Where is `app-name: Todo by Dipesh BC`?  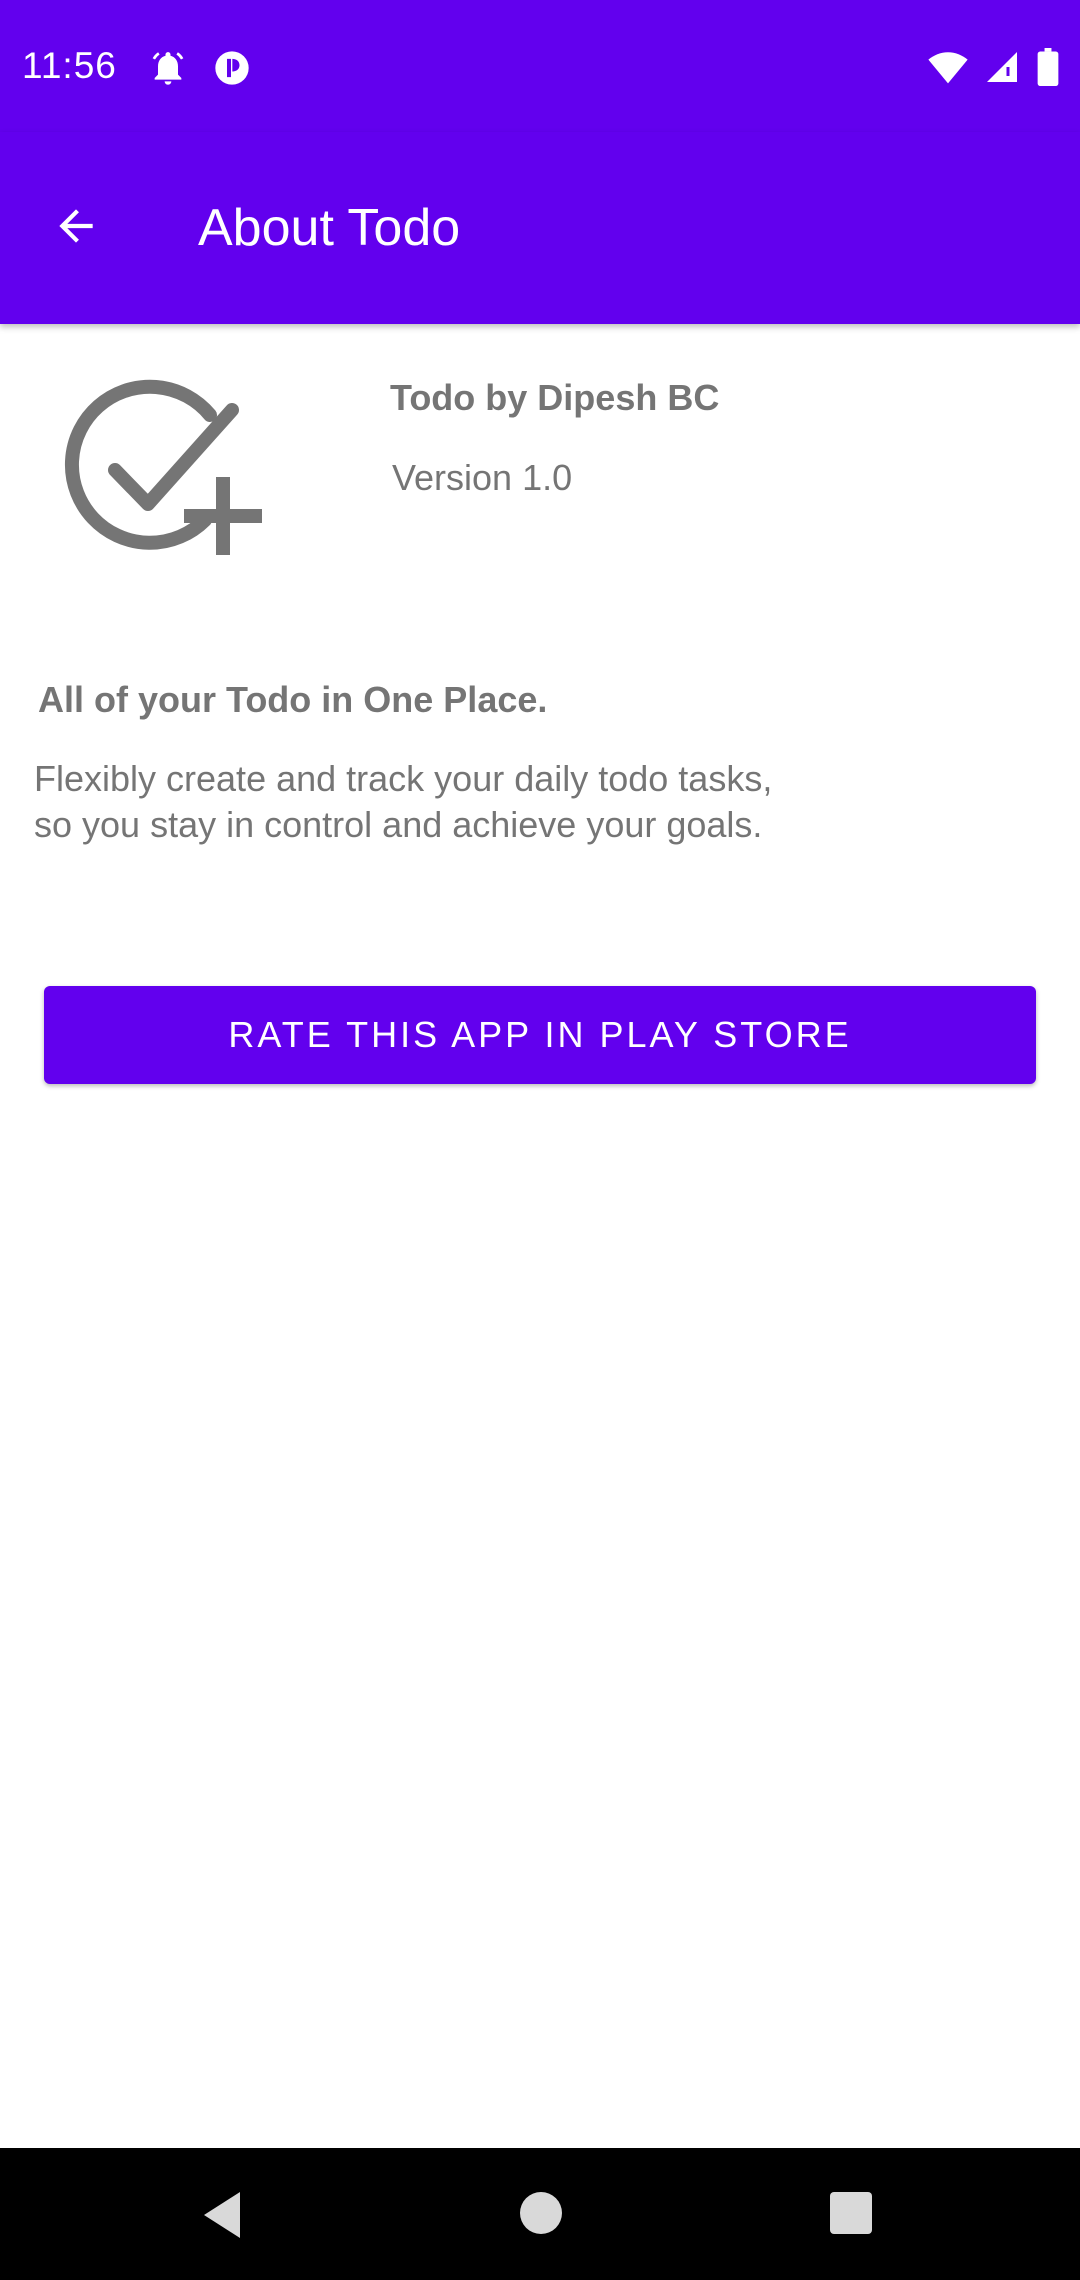 app-name: Todo by Dipesh BC is located at coordinates (555, 397).